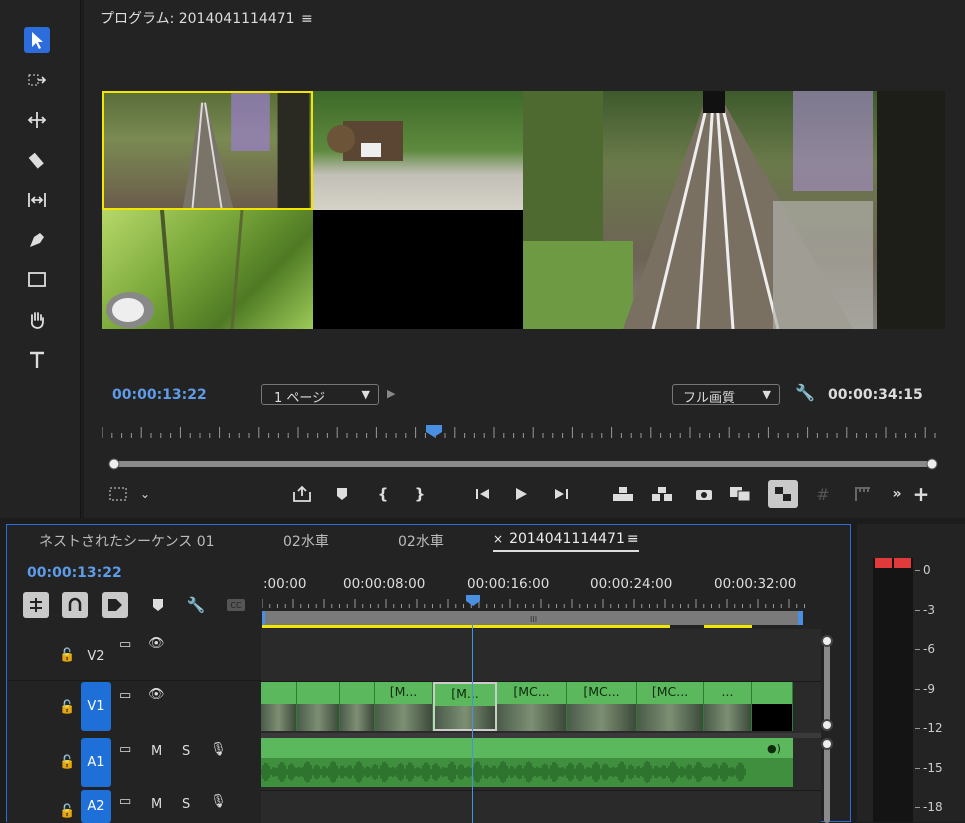 The height and width of the screenshot is (823, 965). I want to click on playhead-marker, so click(434, 431).